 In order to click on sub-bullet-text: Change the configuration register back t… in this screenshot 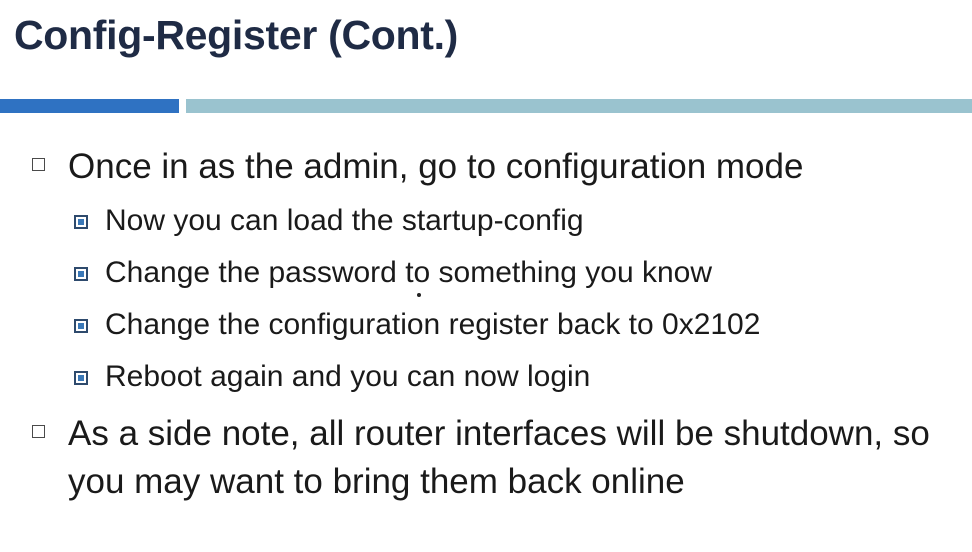, I will do `click(433, 324)`.